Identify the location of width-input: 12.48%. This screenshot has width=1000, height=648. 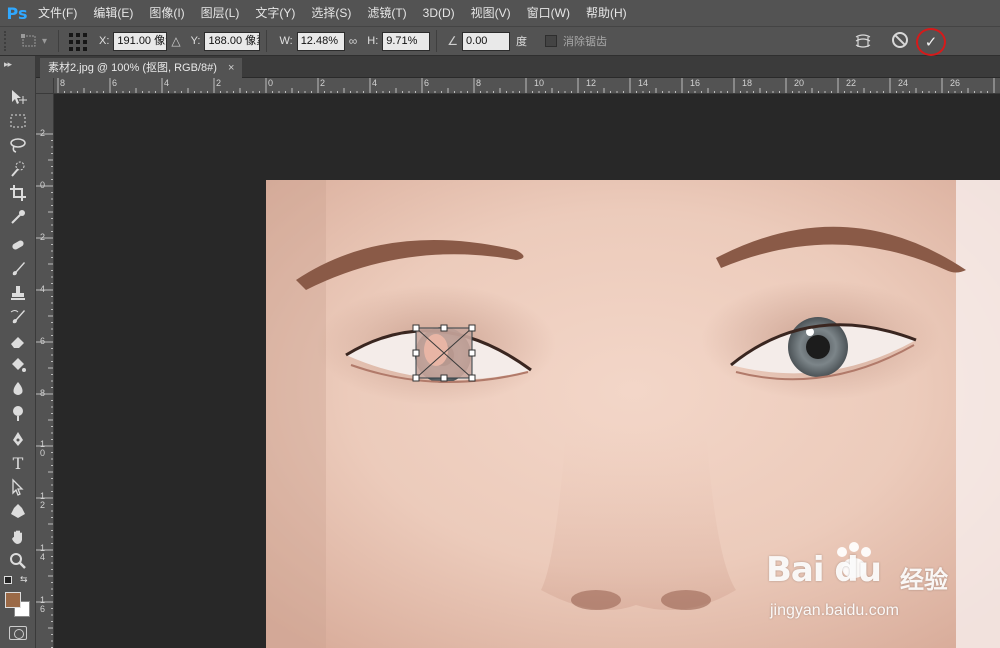
(320, 41).